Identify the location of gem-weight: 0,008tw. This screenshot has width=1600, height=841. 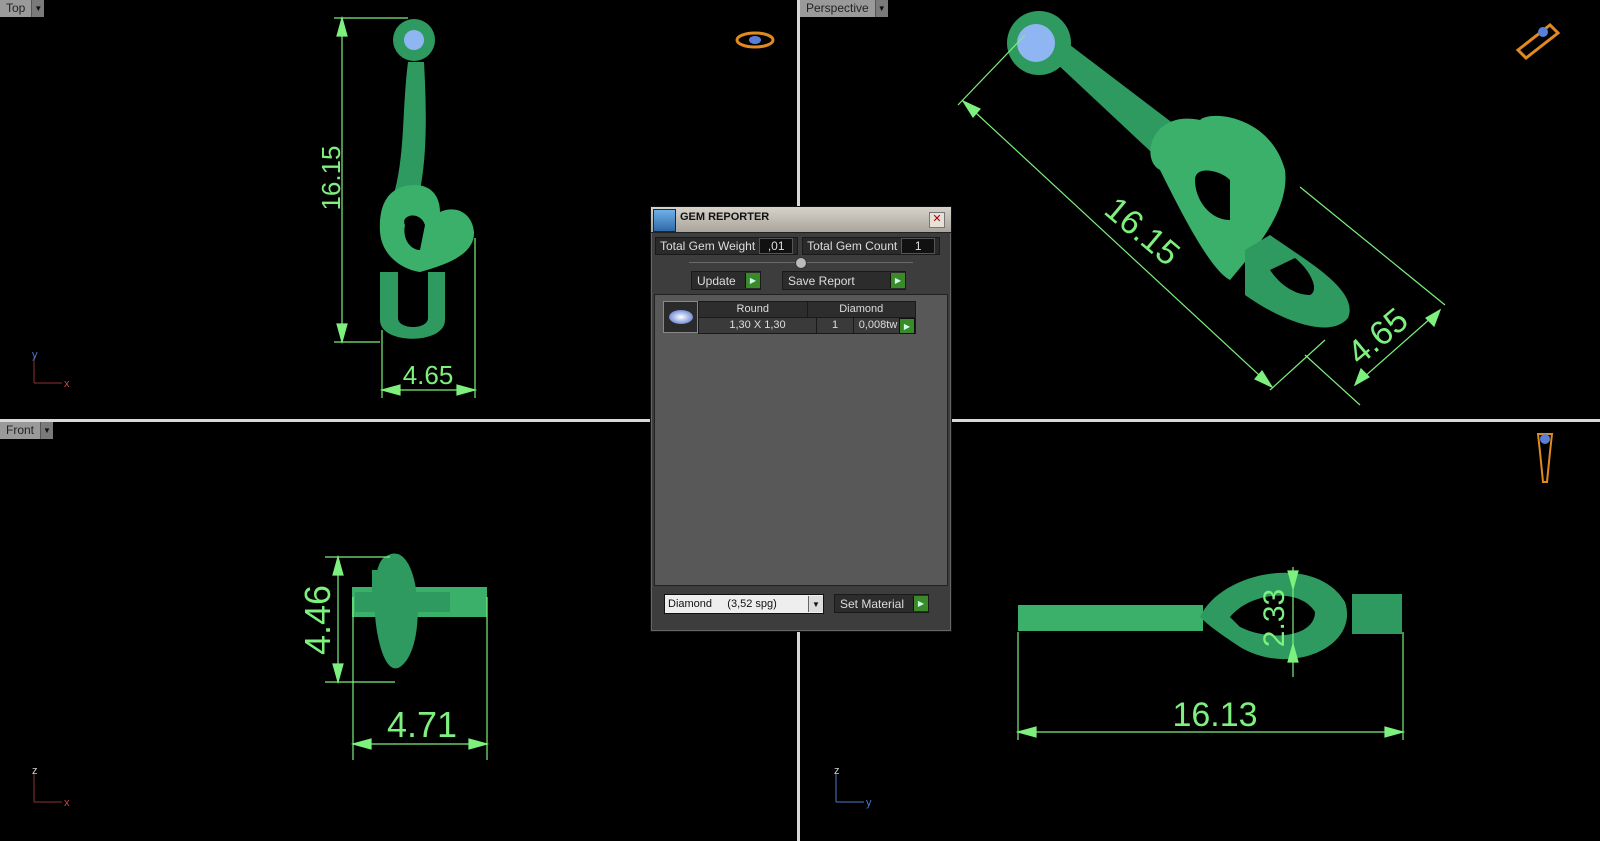
(878, 325).